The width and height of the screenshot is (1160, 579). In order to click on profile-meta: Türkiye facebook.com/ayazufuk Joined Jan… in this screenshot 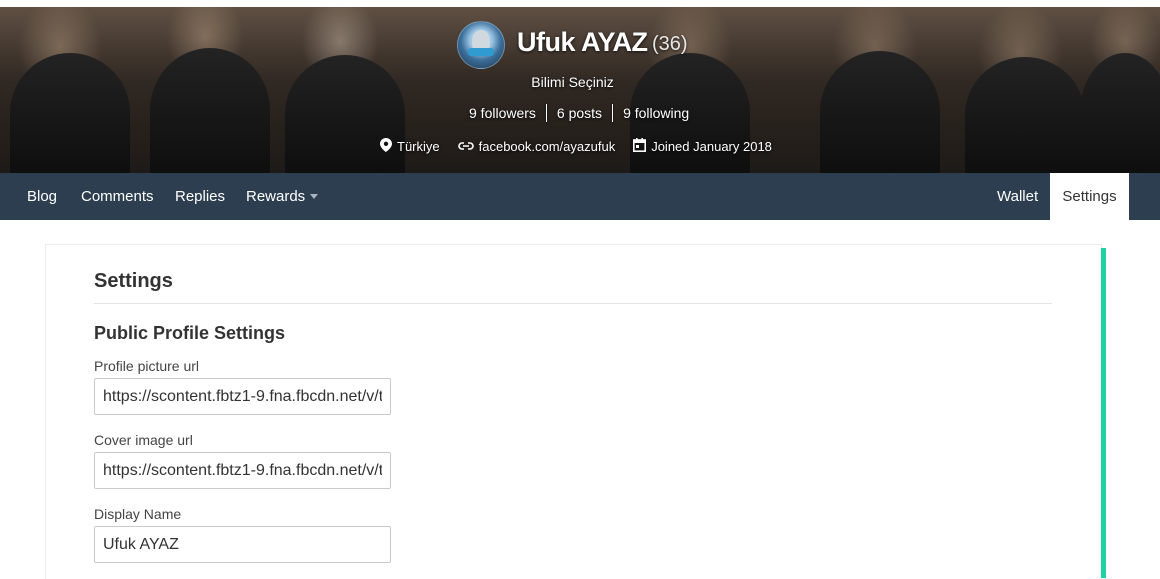, I will do `click(585, 146)`.